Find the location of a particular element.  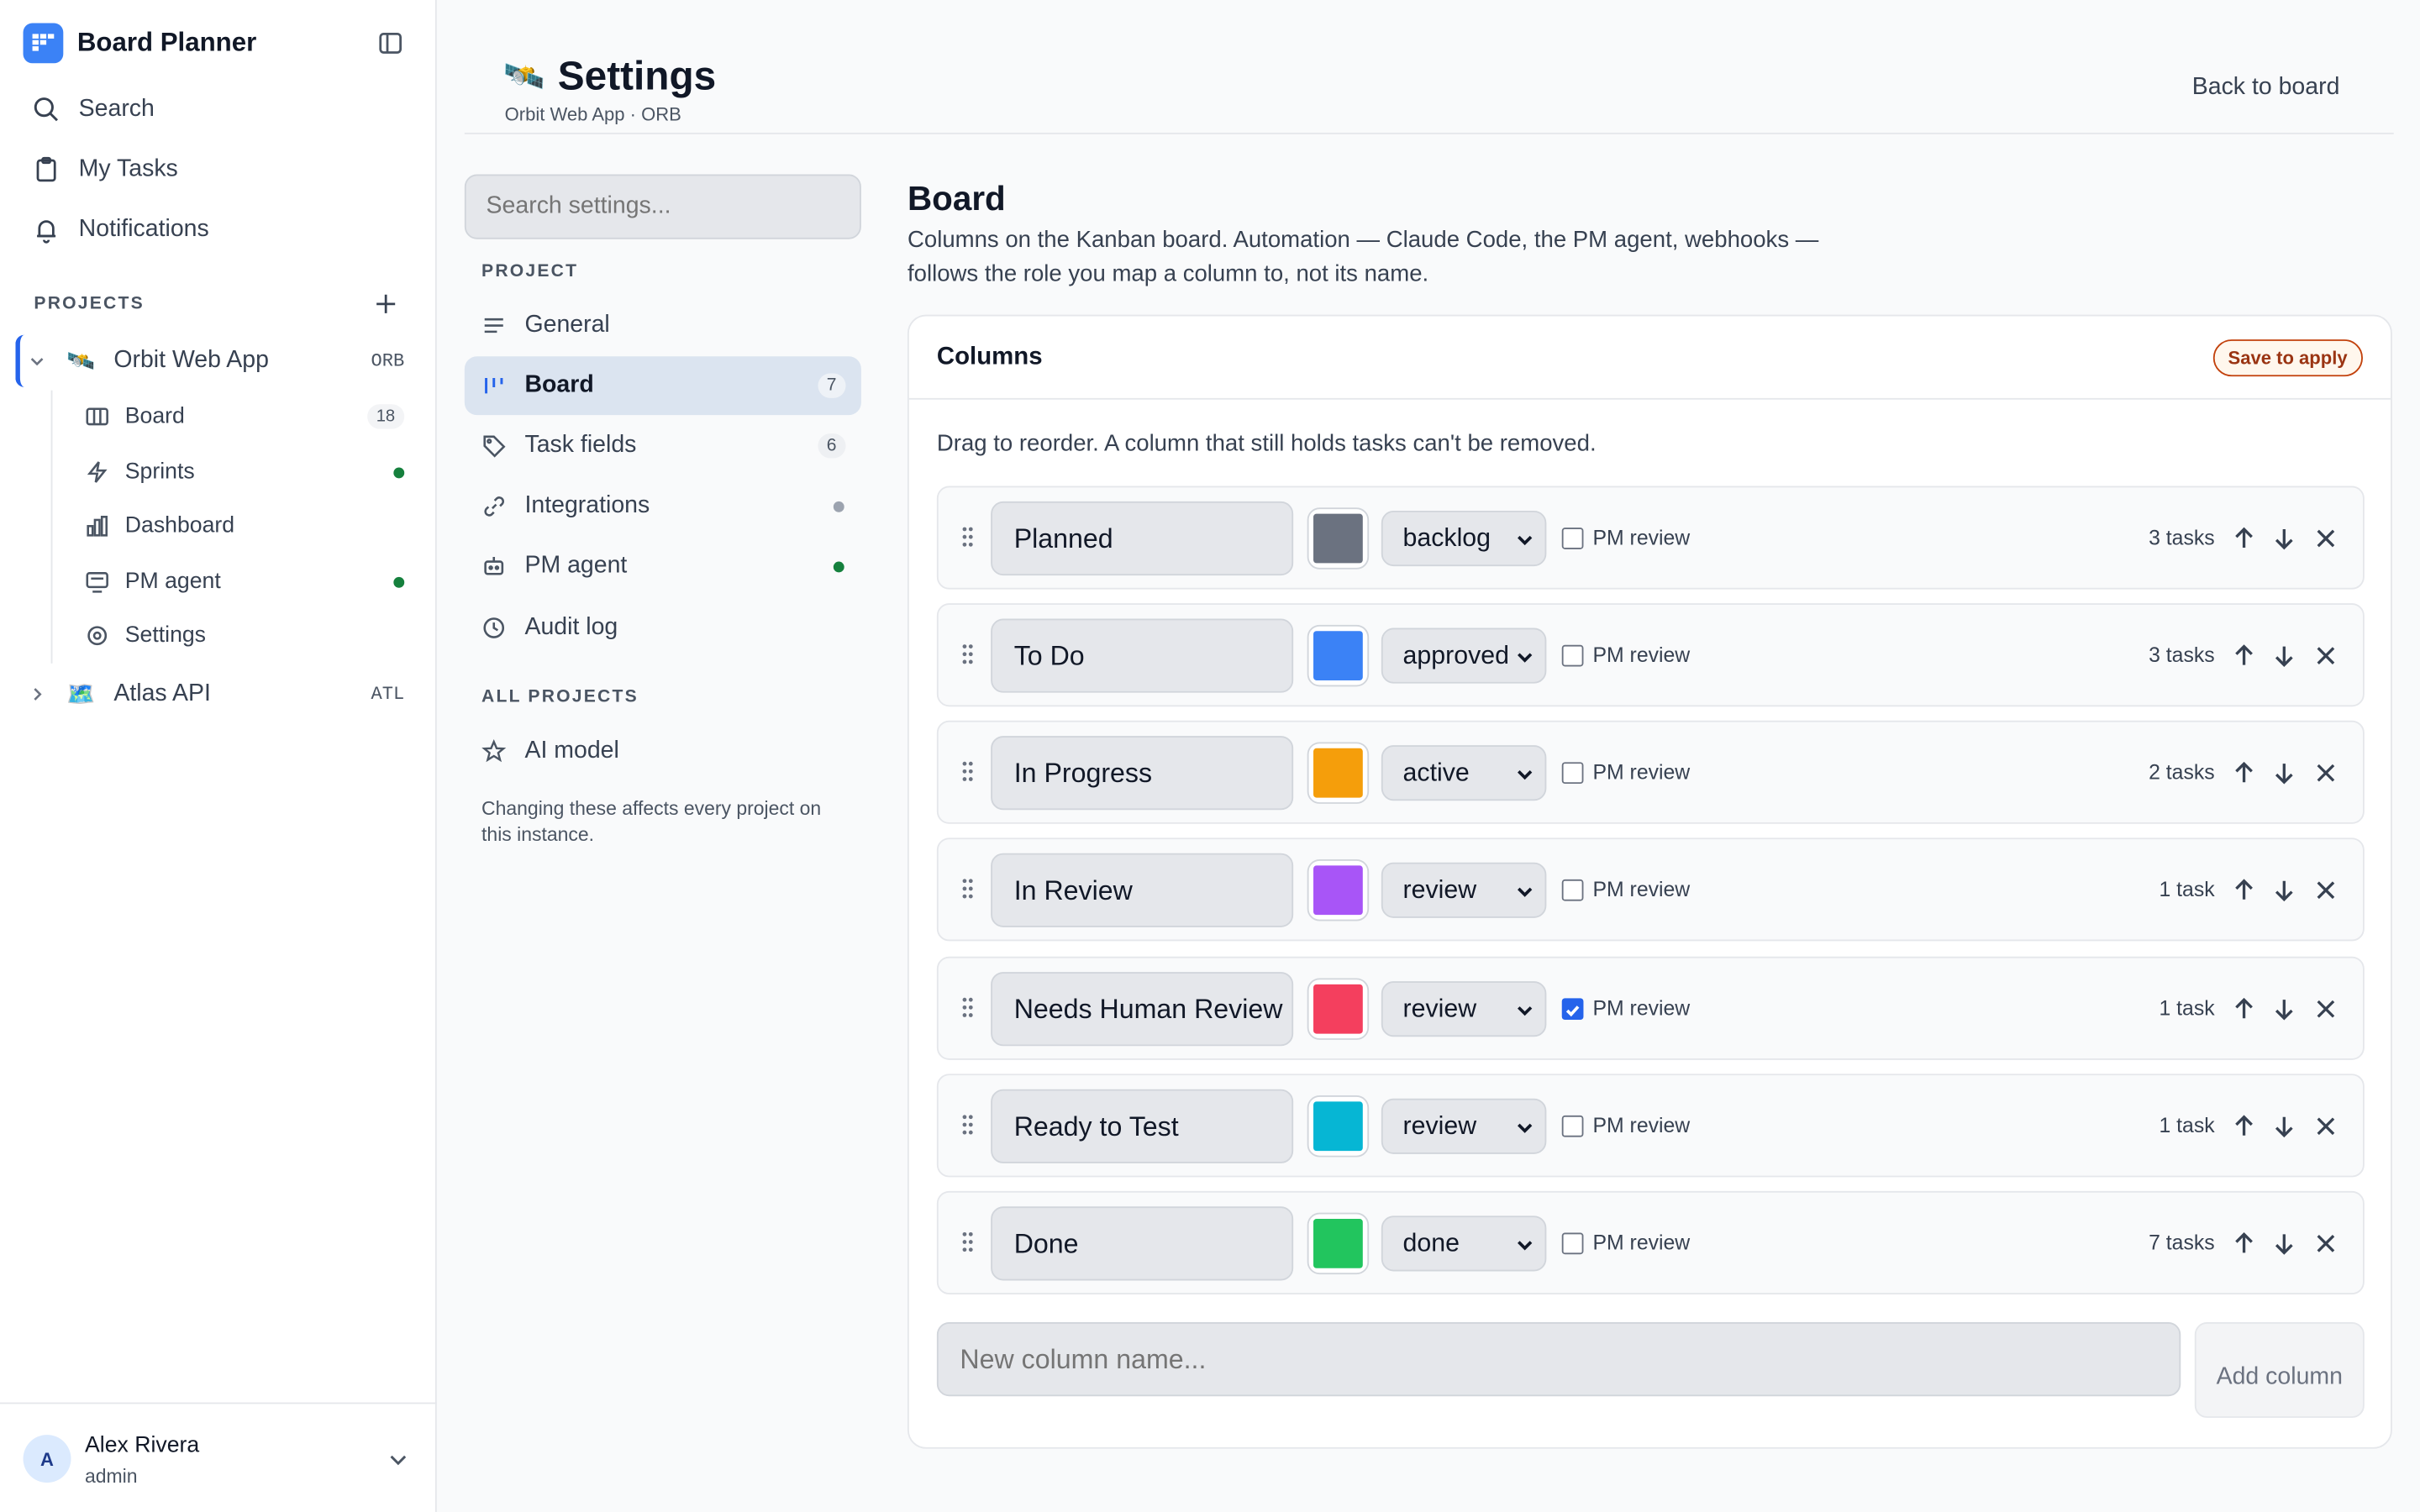

column-row: backlog PM review 3 tasks is located at coordinates (1650, 538).